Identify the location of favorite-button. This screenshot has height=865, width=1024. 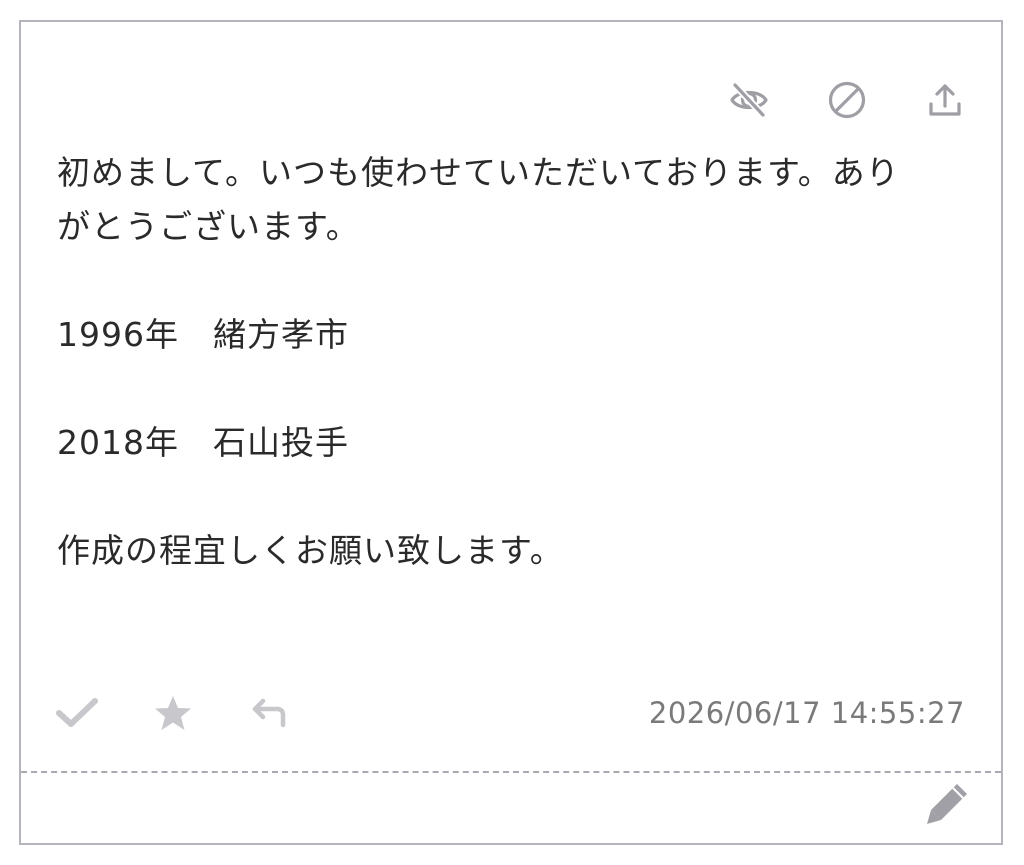
(173, 713).